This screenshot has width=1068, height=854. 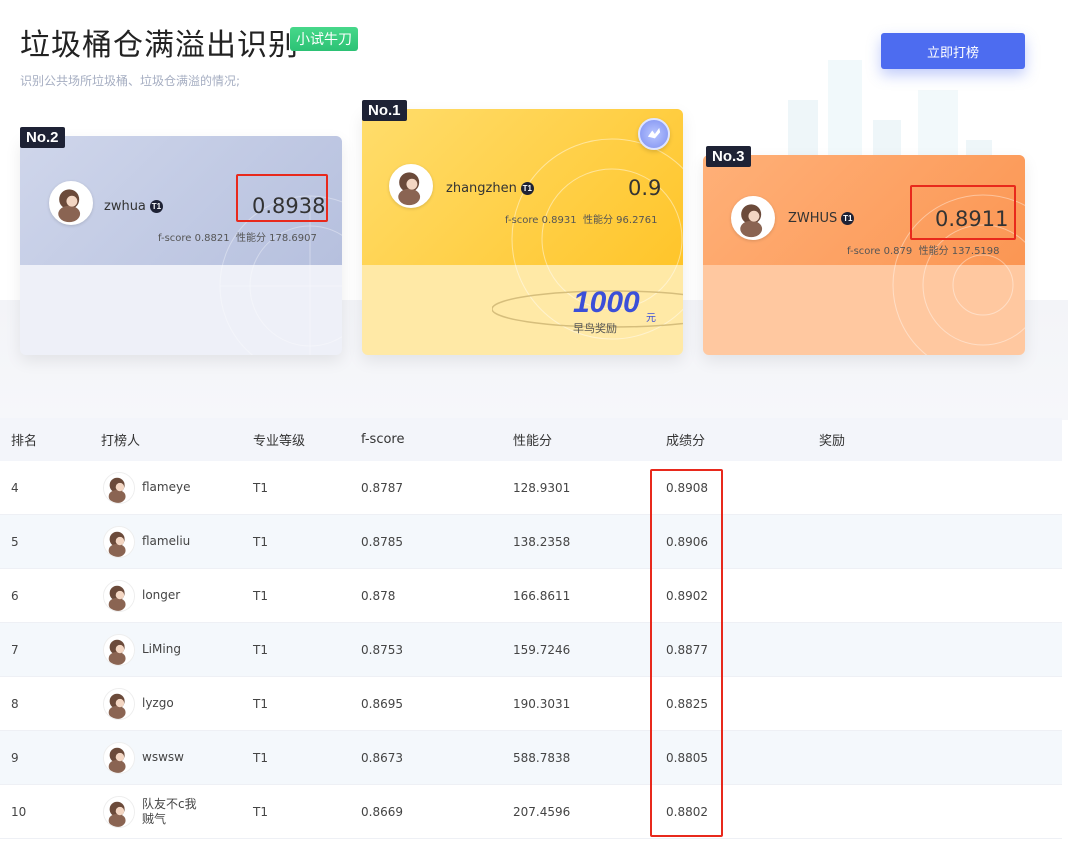 What do you see at coordinates (15, 703) in the screenshot?
I see `rank-cell: 8` at bounding box center [15, 703].